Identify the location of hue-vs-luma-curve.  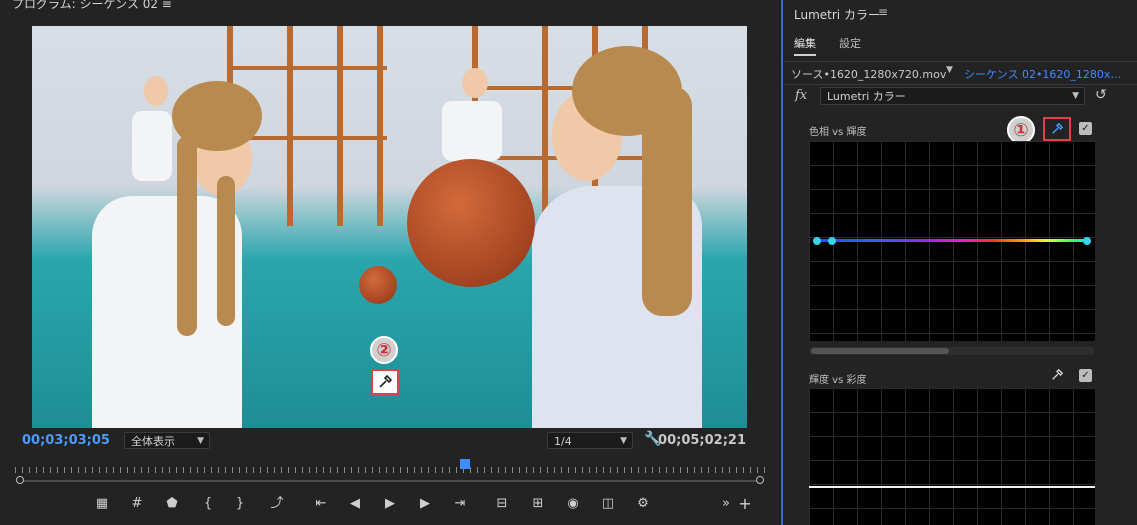
(952, 241).